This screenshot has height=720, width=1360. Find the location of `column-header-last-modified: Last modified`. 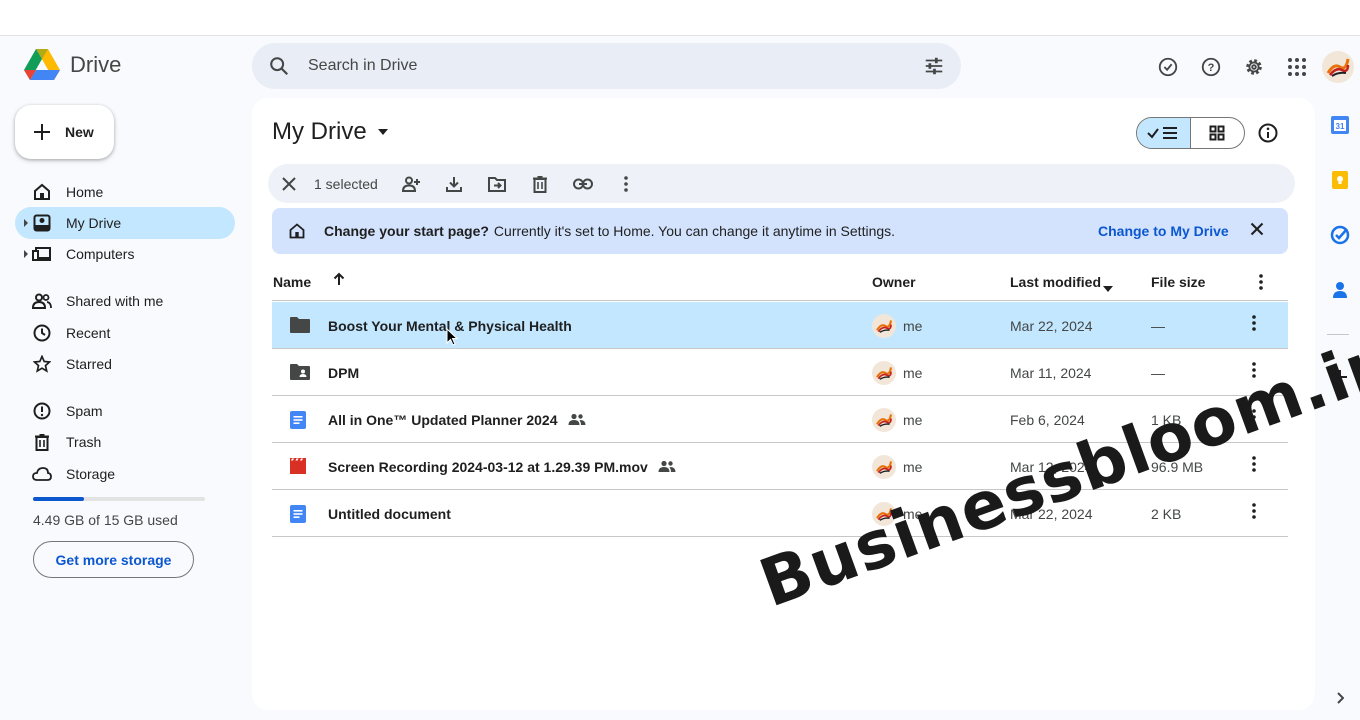

column-header-last-modified: Last modified is located at coordinates (1055, 282).